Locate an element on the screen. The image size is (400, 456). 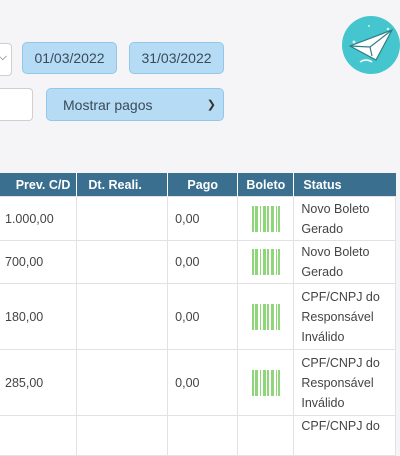
status-filter-select: Mostrar pagos ❯ is located at coordinates (135, 104).